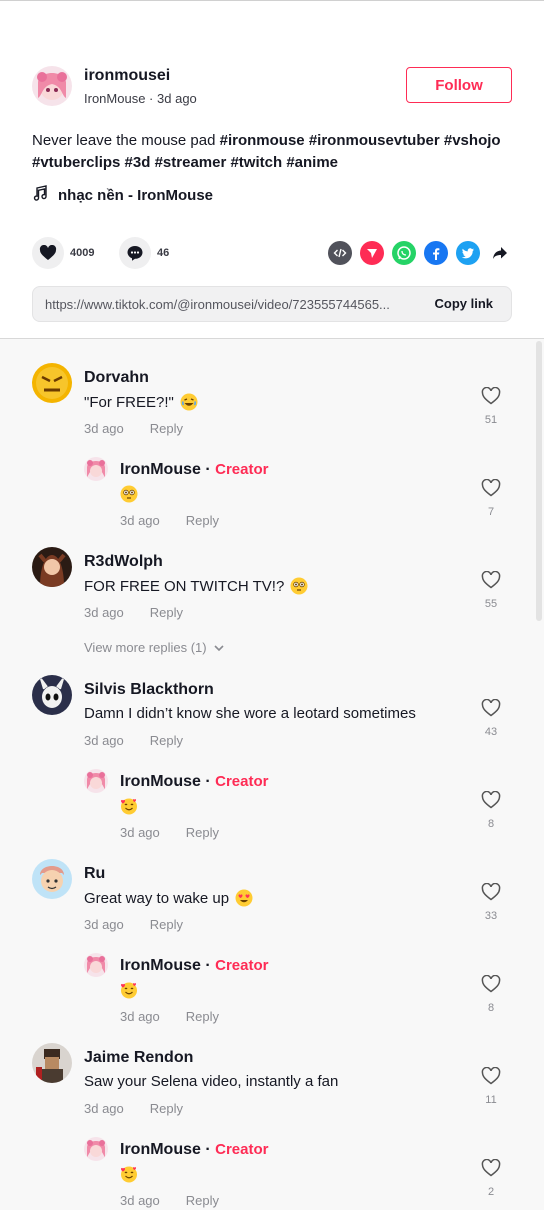 The width and height of the screenshot is (544, 1210). Describe the element at coordinates (272, 0) in the screenshot. I see `top-border` at that location.